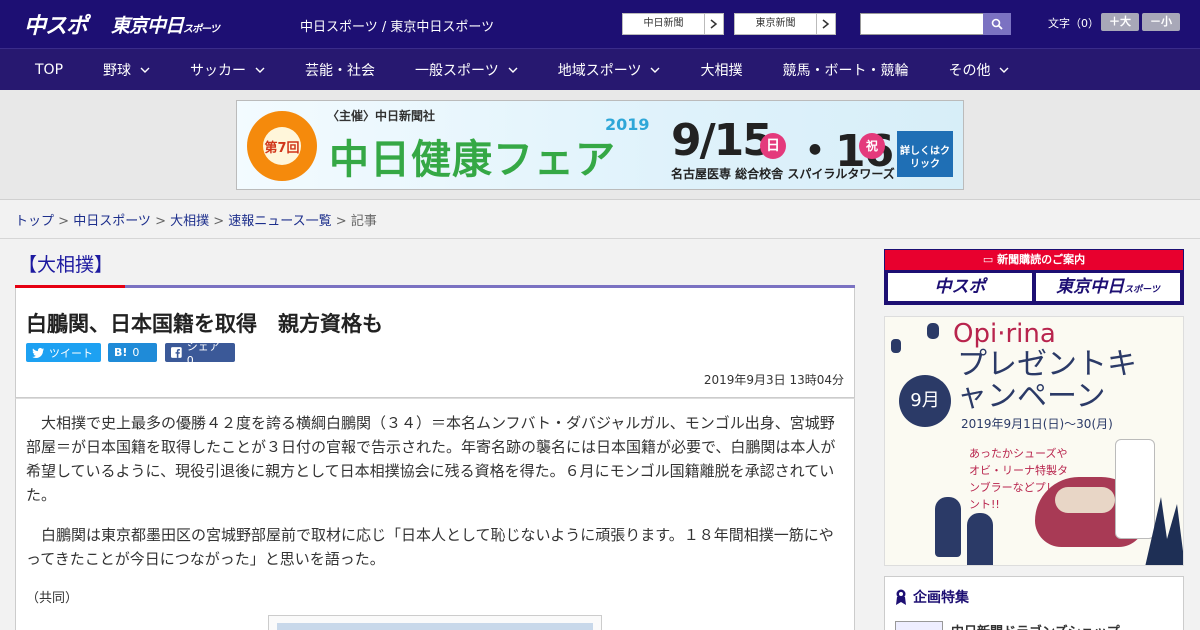  What do you see at coordinates (112, 221) in the screenshot?
I see `breadcrumb-item: 中日スポーツ` at bounding box center [112, 221].